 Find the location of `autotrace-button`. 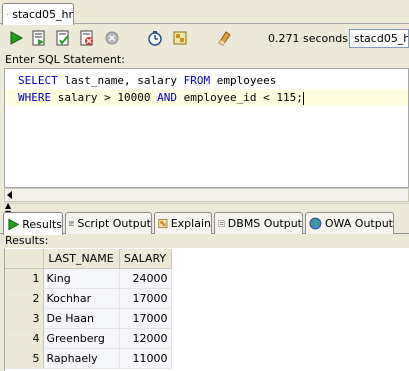

autotrace-button is located at coordinates (180, 38).